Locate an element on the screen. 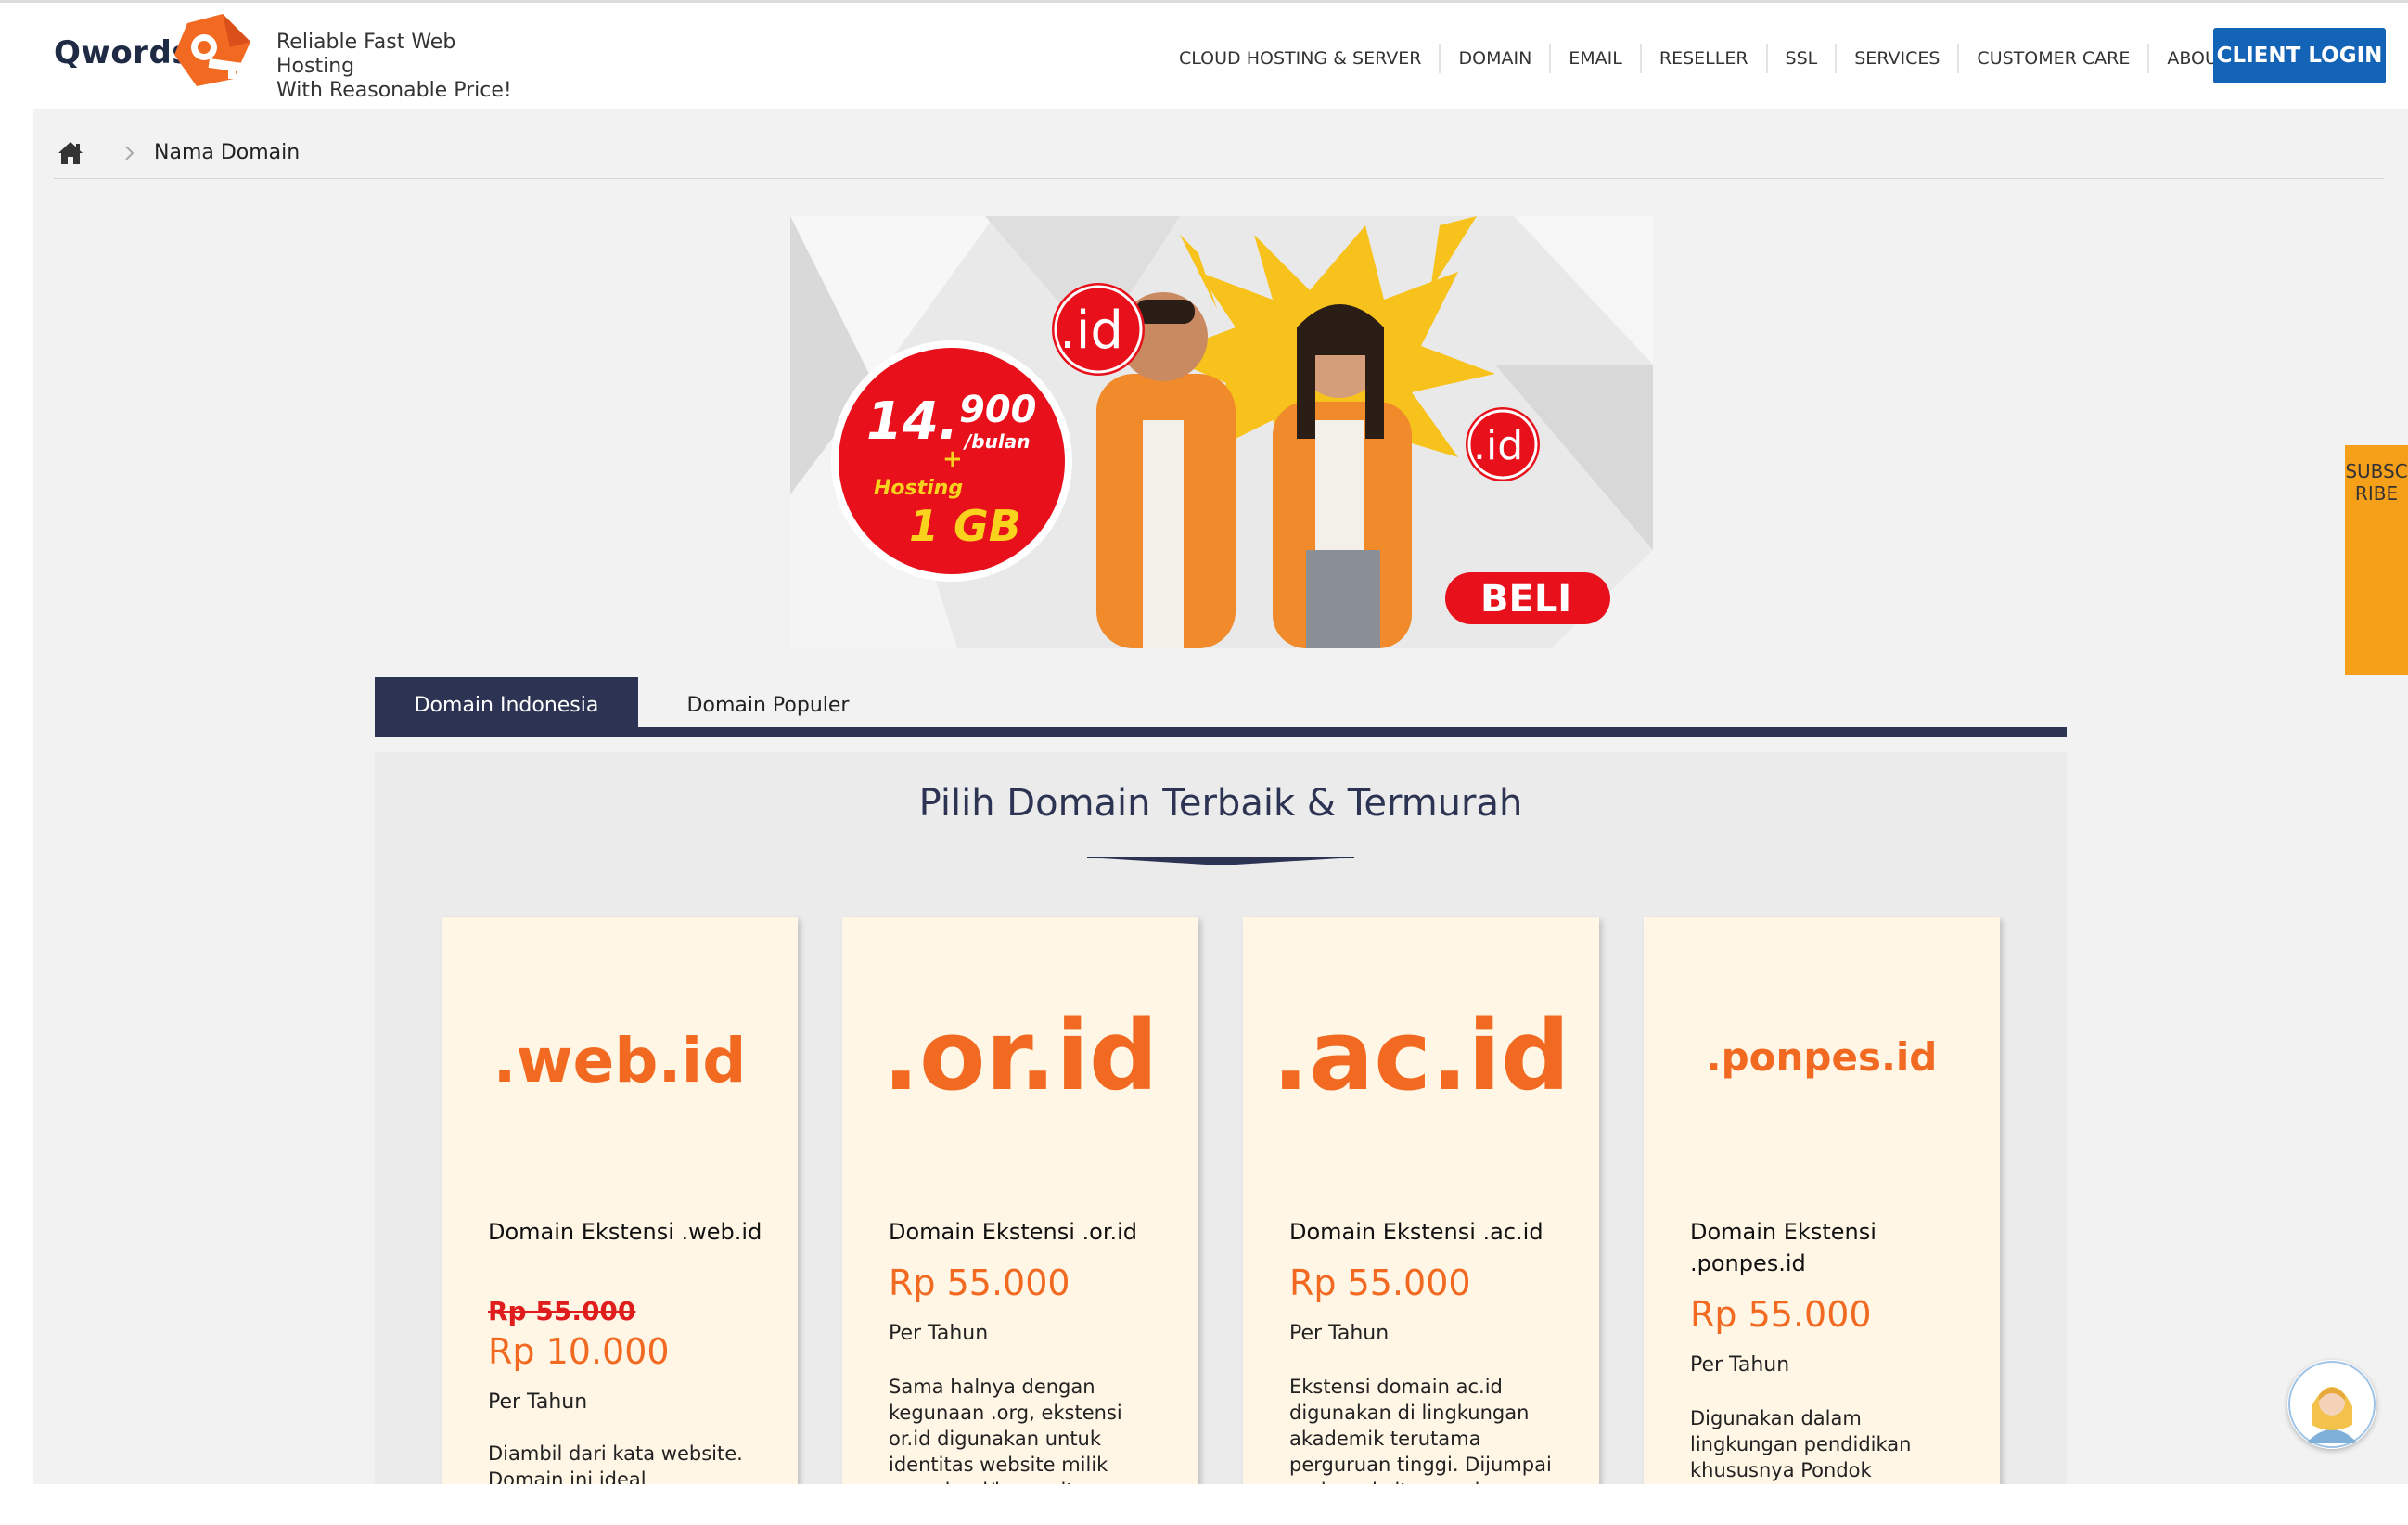 The image size is (2408, 1525). breadcrumb: Nama Domain is located at coordinates (1219, 157).